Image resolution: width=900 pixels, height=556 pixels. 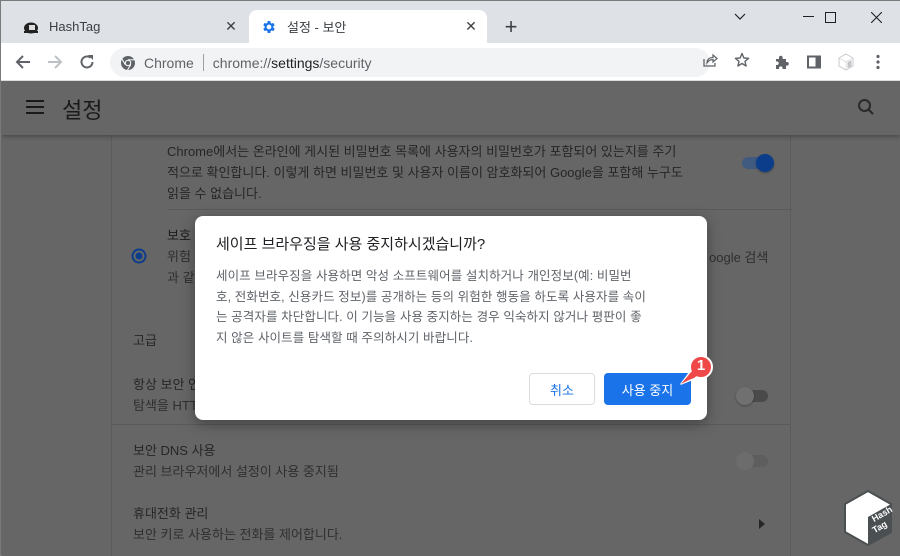 I want to click on extensions-button, so click(x=782, y=62).